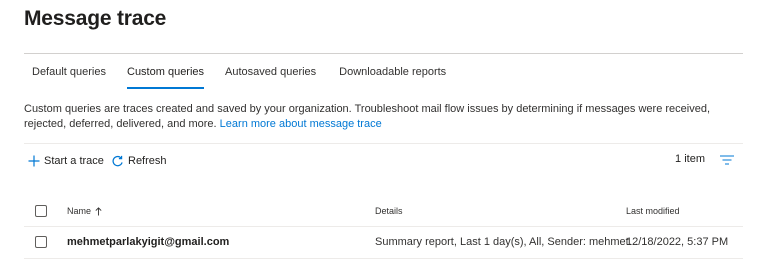 The height and width of the screenshot is (263, 765). Describe the element at coordinates (147, 161) in the screenshot. I see `refresh-label: Refresh` at that location.